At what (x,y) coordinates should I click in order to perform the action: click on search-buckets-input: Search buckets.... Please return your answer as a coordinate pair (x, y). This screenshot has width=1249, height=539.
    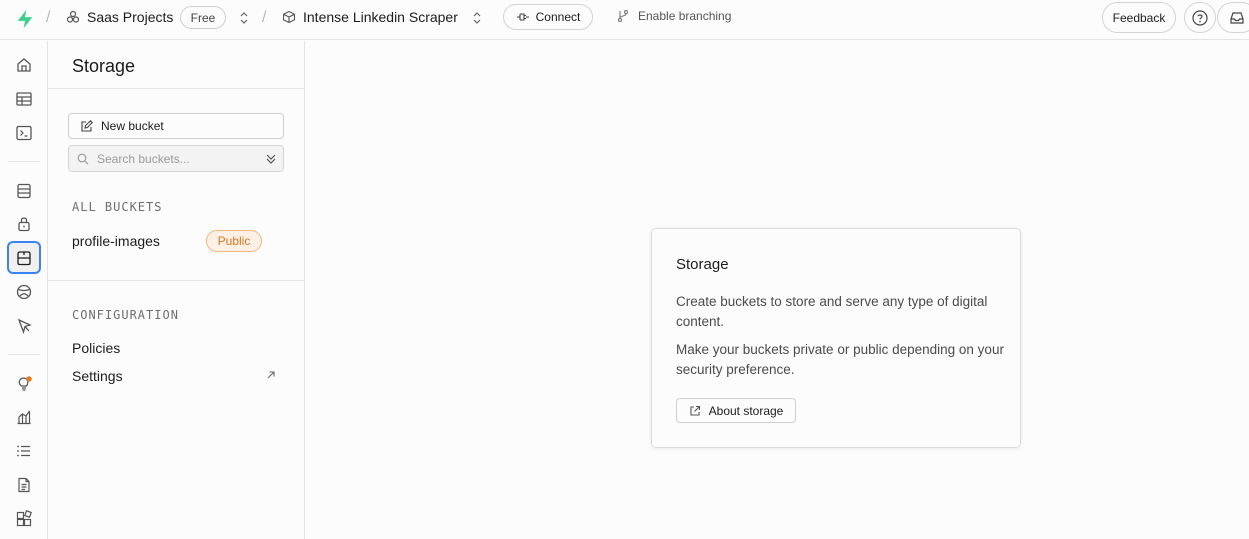
    Looking at the image, I should click on (176, 158).